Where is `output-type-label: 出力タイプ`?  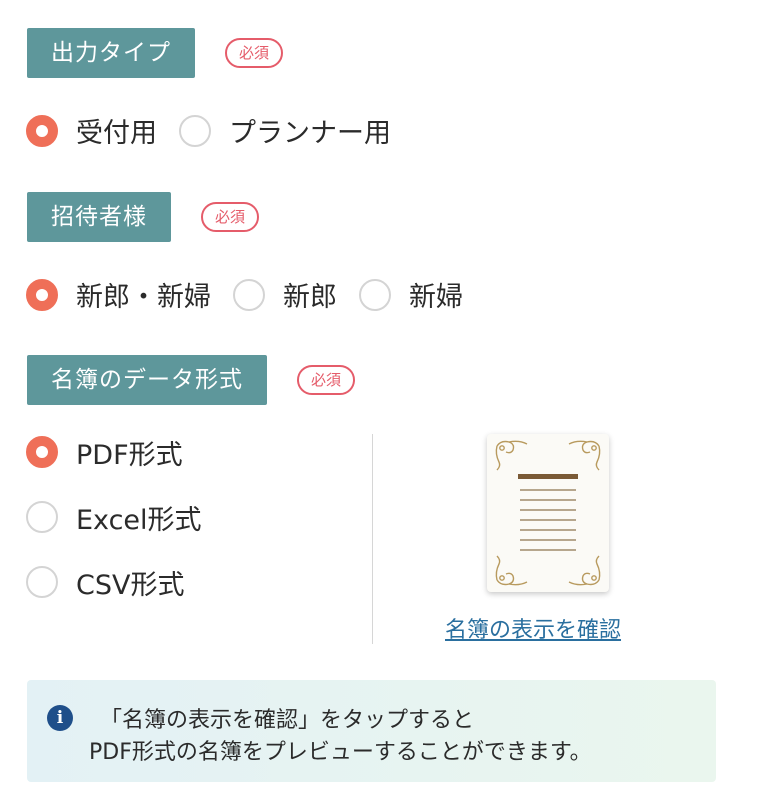 output-type-label: 出力タイプ is located at coordinates (111, 53).